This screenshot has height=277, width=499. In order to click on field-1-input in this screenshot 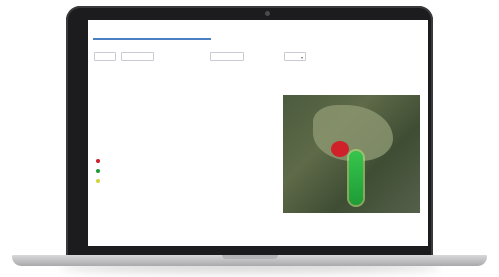, I will do `click(105, 56)`.